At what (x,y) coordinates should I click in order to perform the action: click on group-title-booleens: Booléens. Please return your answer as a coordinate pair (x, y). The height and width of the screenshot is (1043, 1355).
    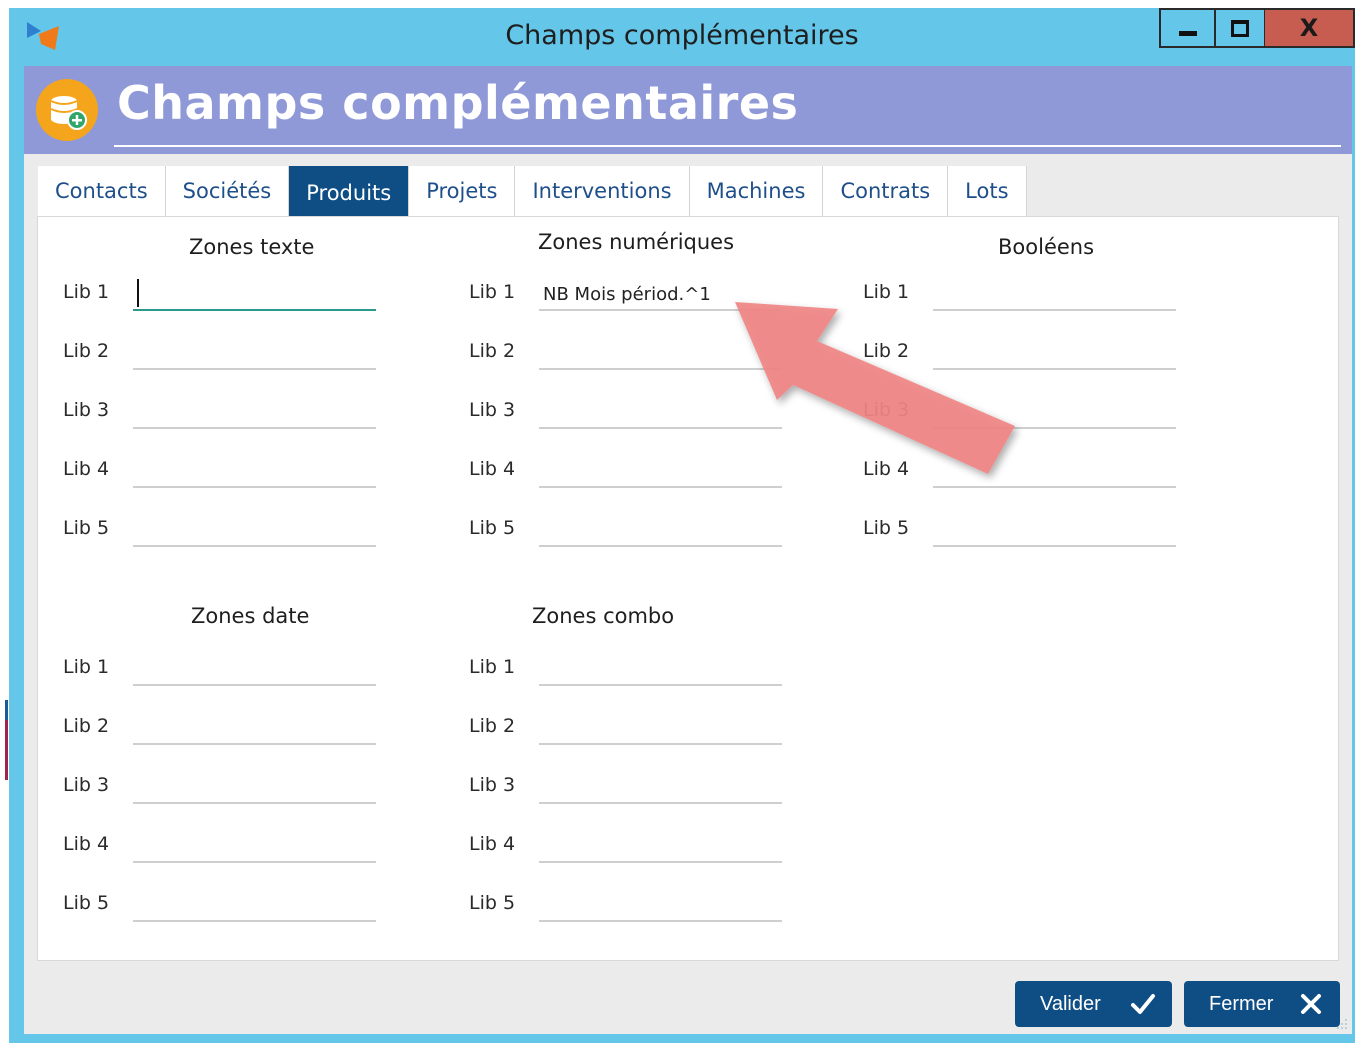
    Looking at the image, I should click on (1046, 247).